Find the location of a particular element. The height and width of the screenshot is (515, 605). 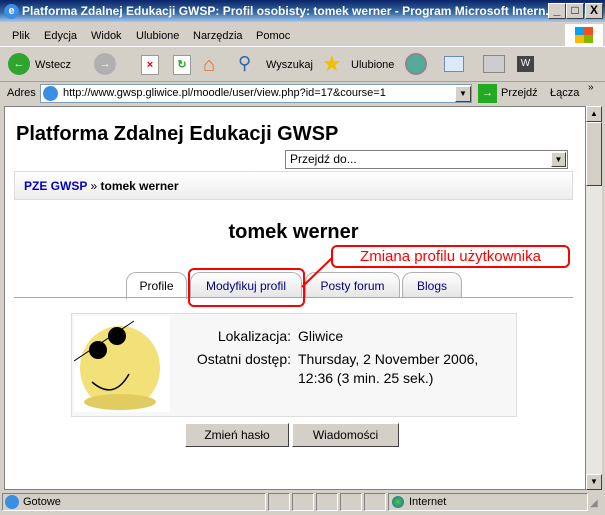

zone-text: Internet is located at coordinates (428, 502).